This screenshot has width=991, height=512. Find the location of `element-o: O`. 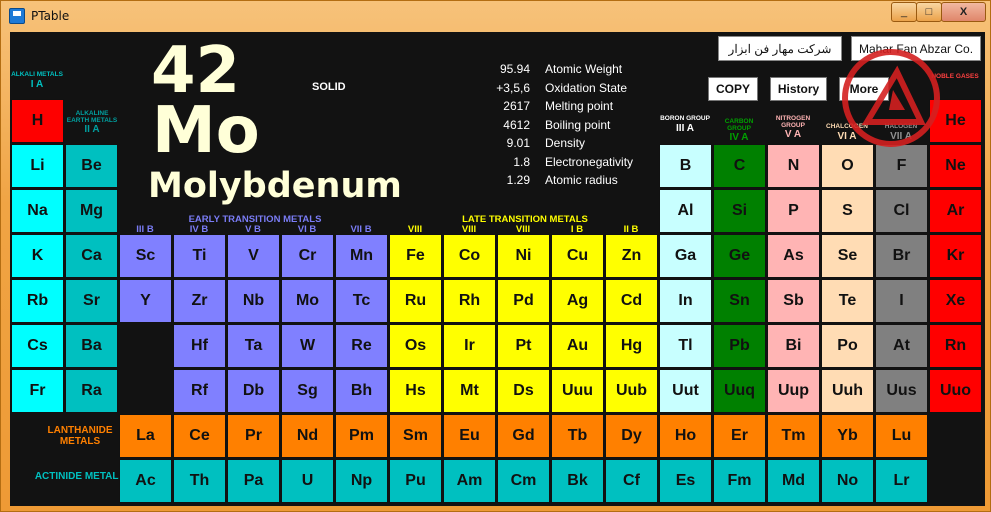

element-o: O is located at coordinates (847, 166).